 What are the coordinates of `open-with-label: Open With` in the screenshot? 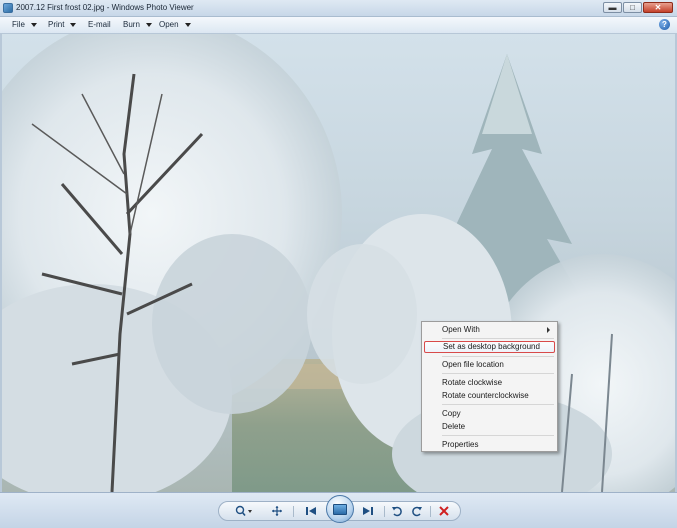 It's located at (461, 329).